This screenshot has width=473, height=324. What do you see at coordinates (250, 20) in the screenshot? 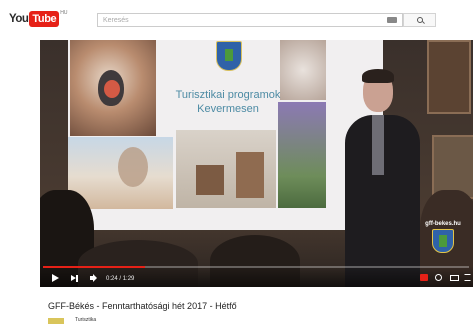
I see `search-input: Keresés` at bounding box center [250, 20].